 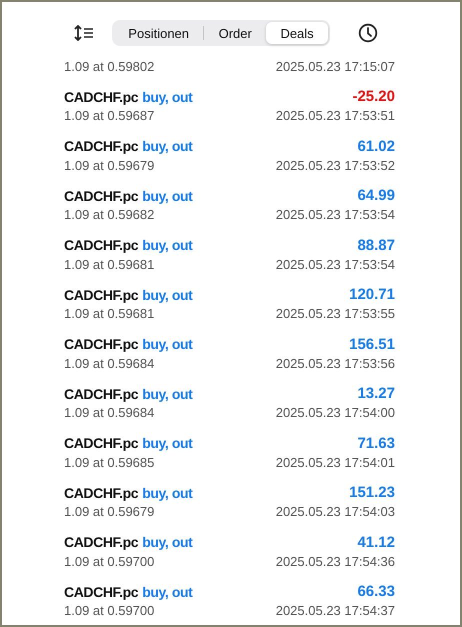 What do you see at coordinates (372, 492) in the screenshot?
I see `profit-value: 151.23` at bounding box center [372, 492].